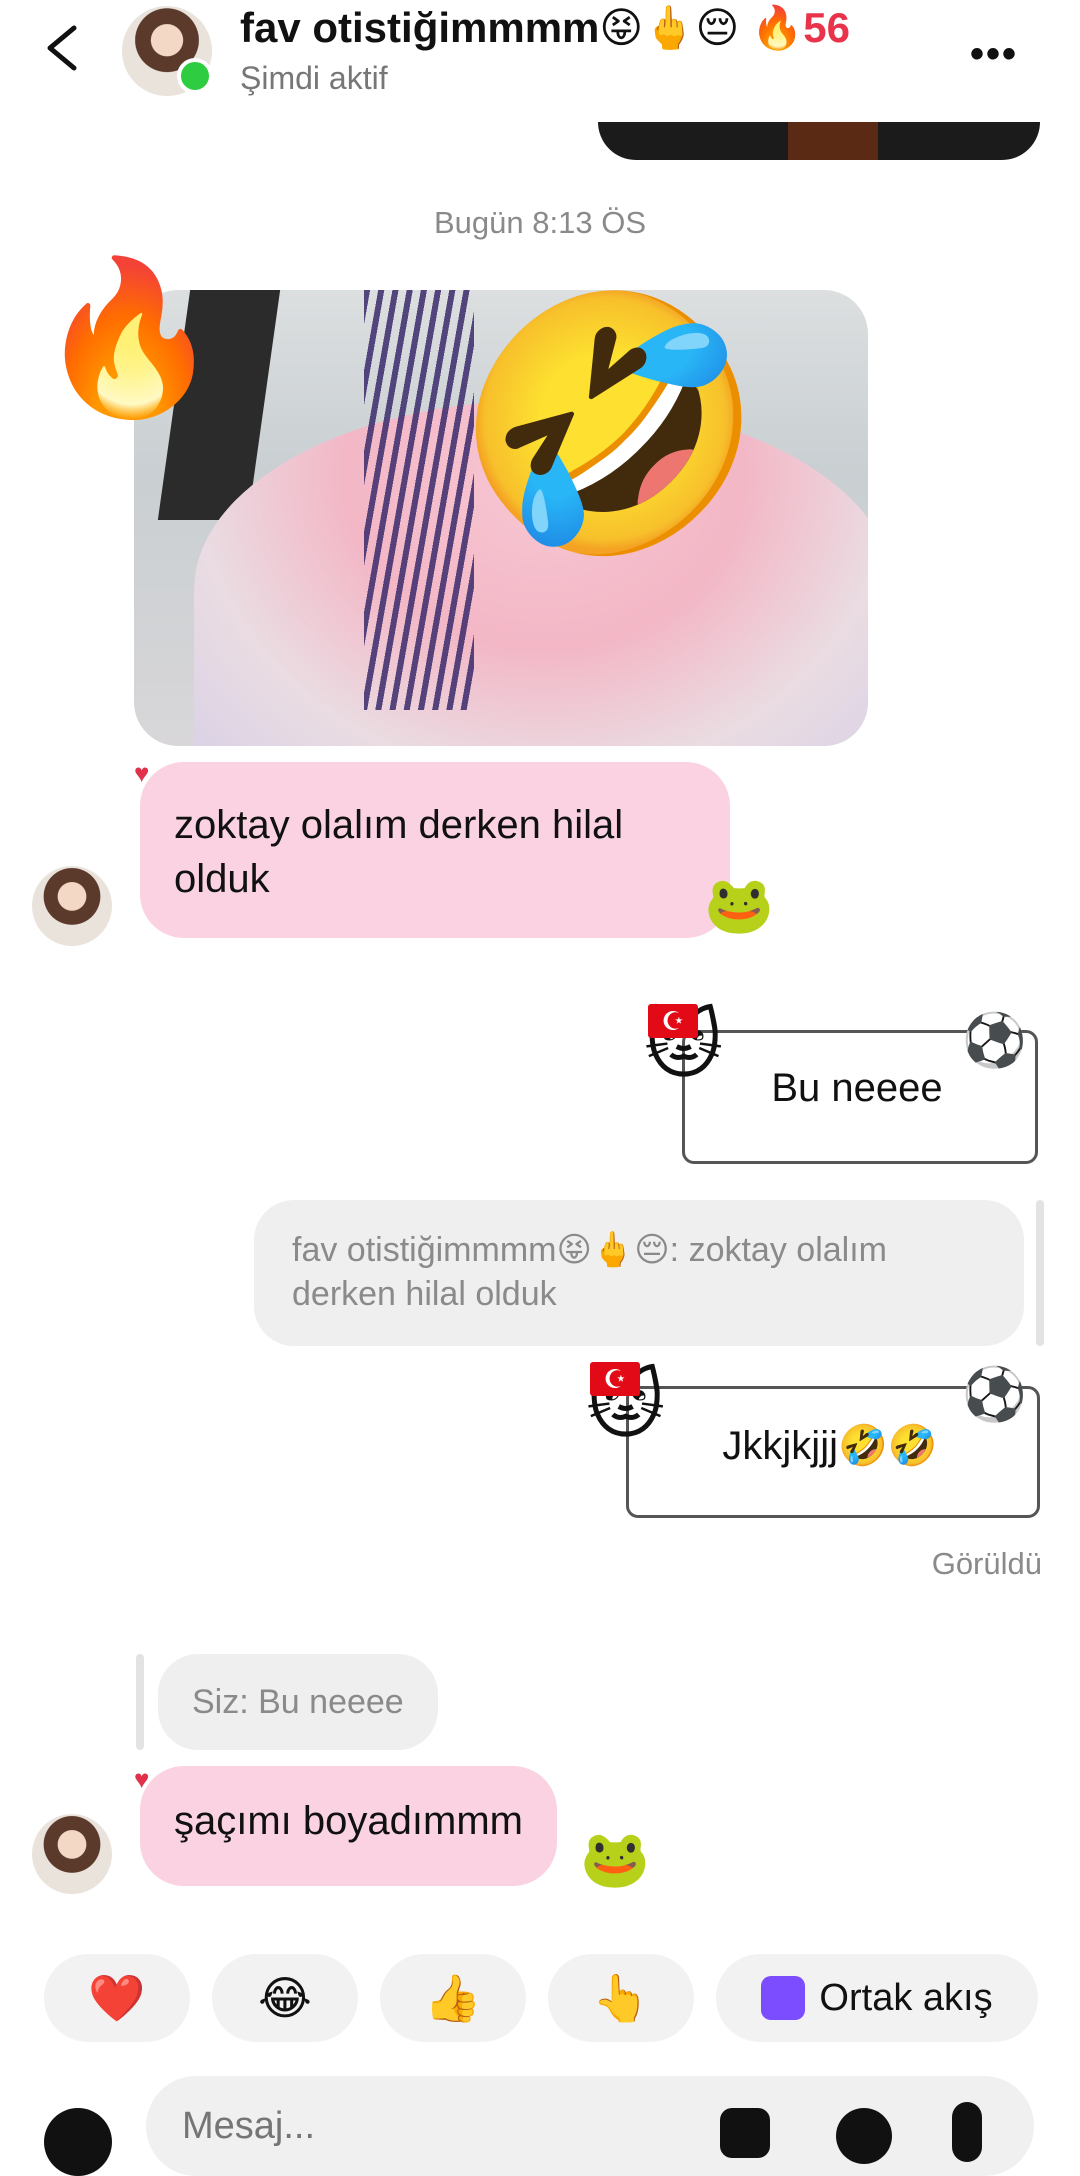 This screenshot has height=2176, width=1080. What do you see at coordinates (399, 852) in the screenshot?
I see `message-text: zoktay olalım derken hilal olduk` at bounding box center [399, 852].